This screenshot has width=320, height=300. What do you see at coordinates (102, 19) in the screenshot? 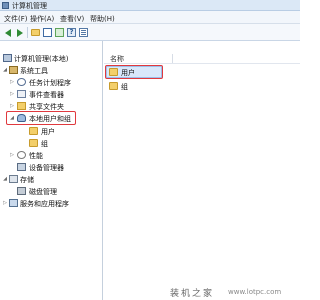
I see `menu-help: 帮助(H)` at bounding box center [102, 19].